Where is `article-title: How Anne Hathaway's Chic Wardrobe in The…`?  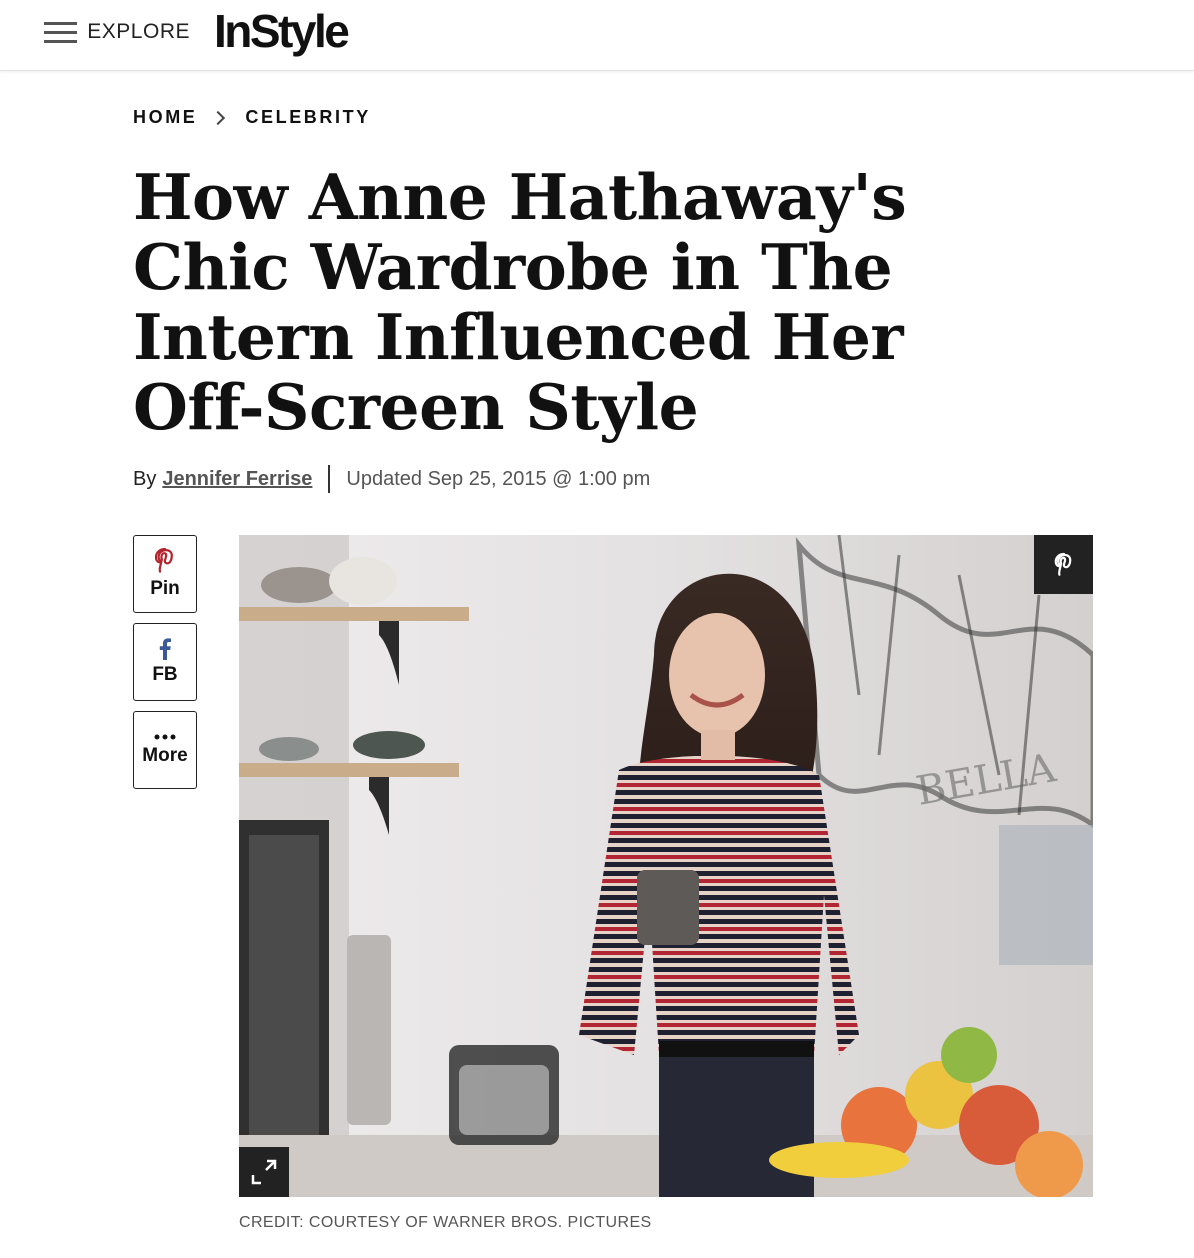
article-title: How Anne Hathaway's Chic Wardrobe in The… is located at coordinates (520, 302).